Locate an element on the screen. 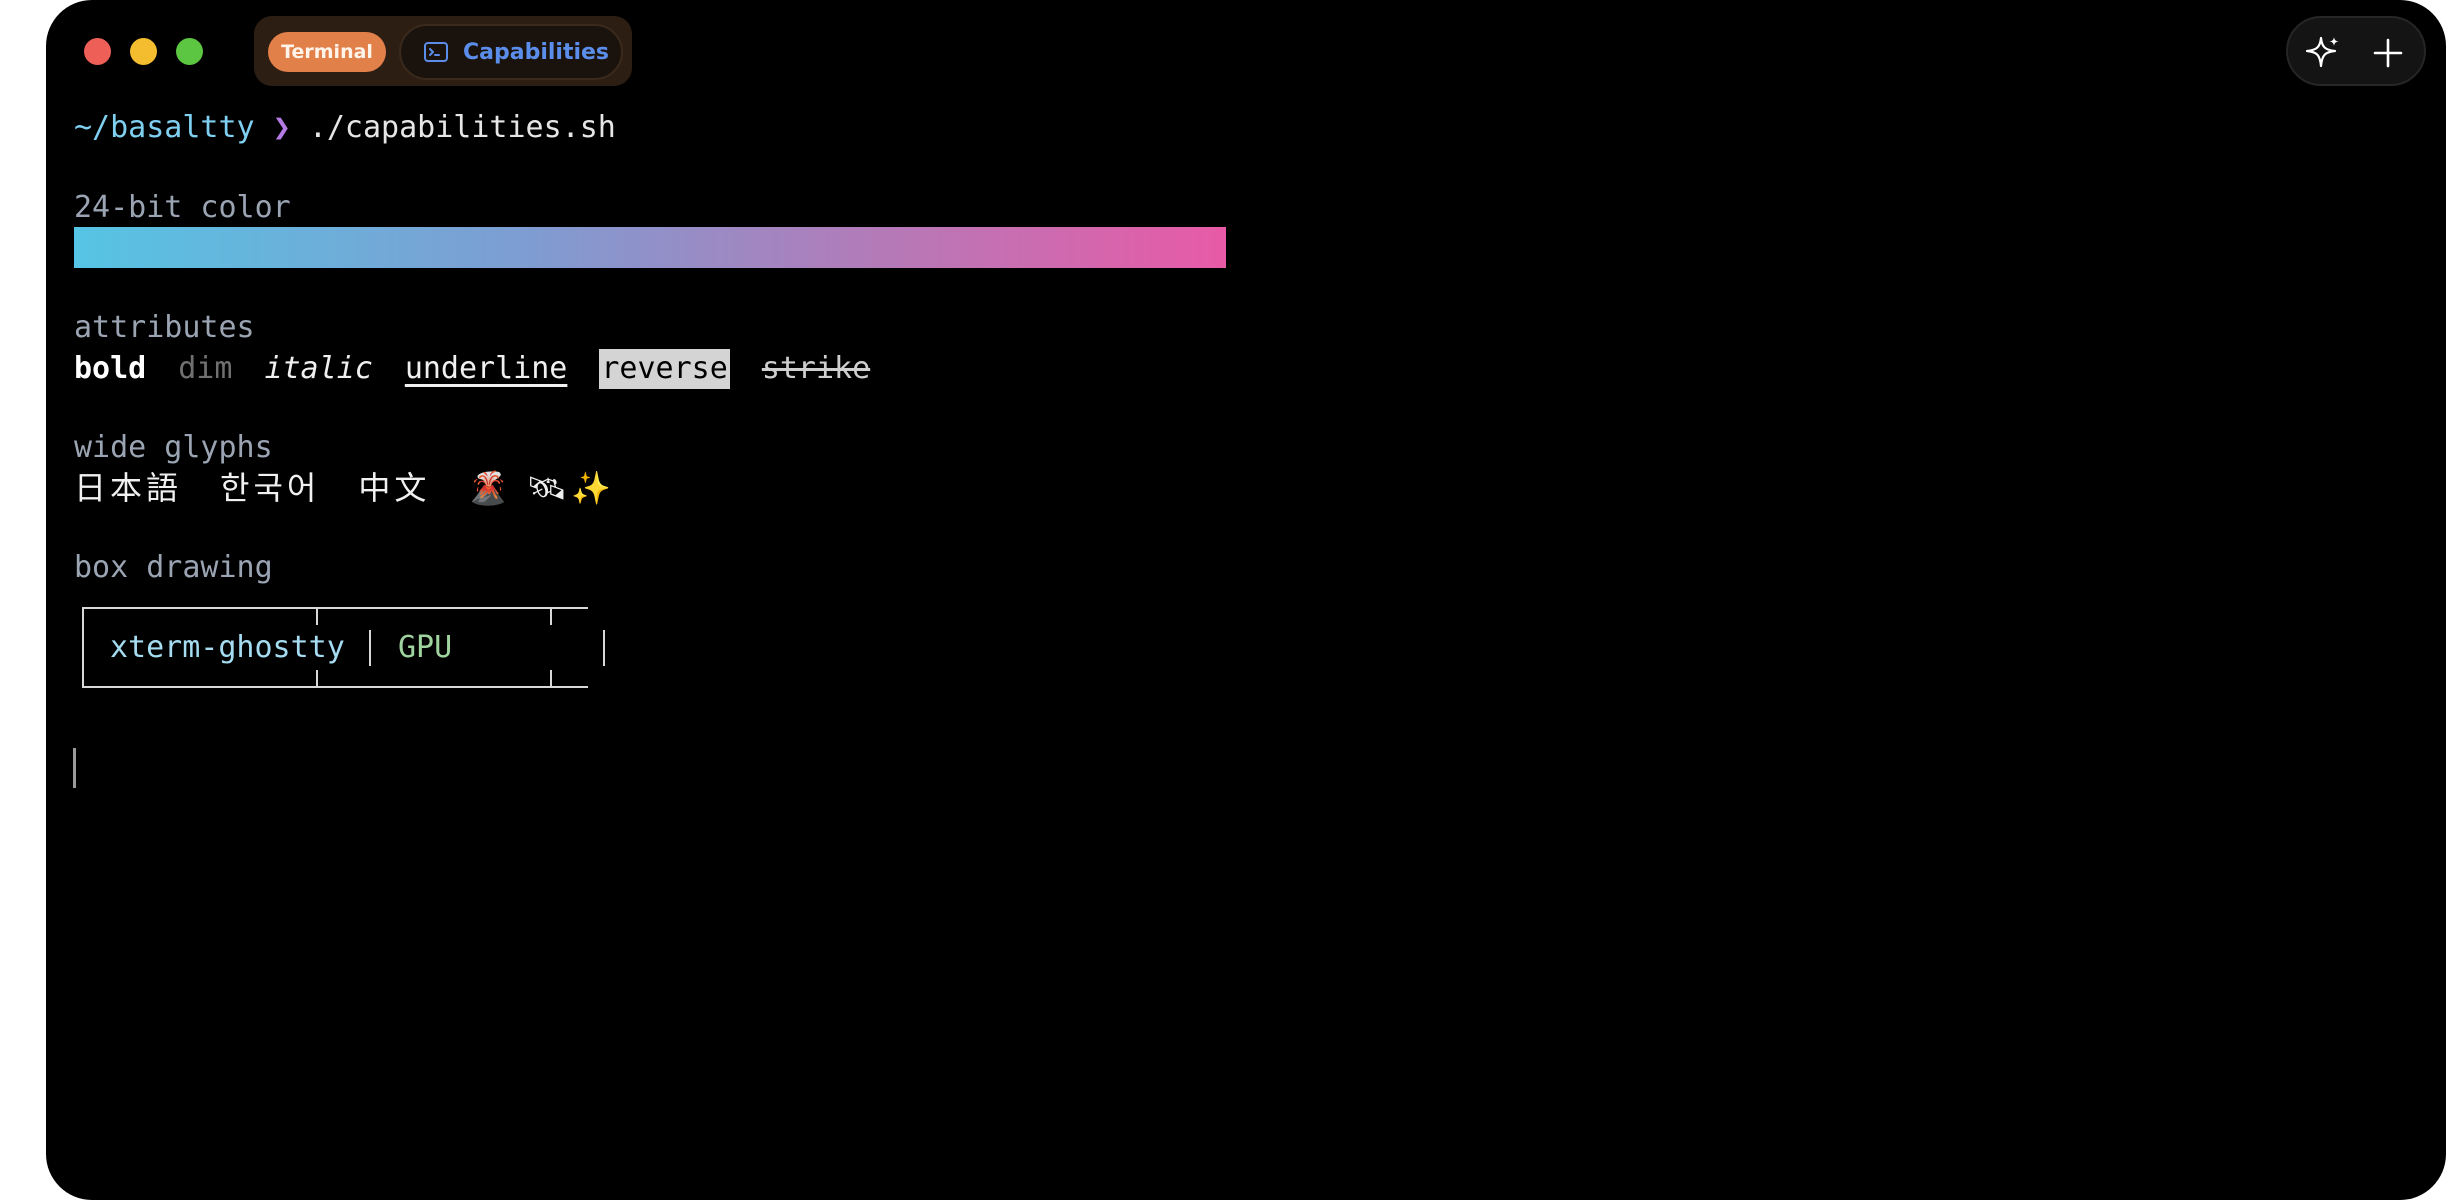 This screenshot has width=2446, height=1200. minimize-window-button is located at coordinates (143, 51).